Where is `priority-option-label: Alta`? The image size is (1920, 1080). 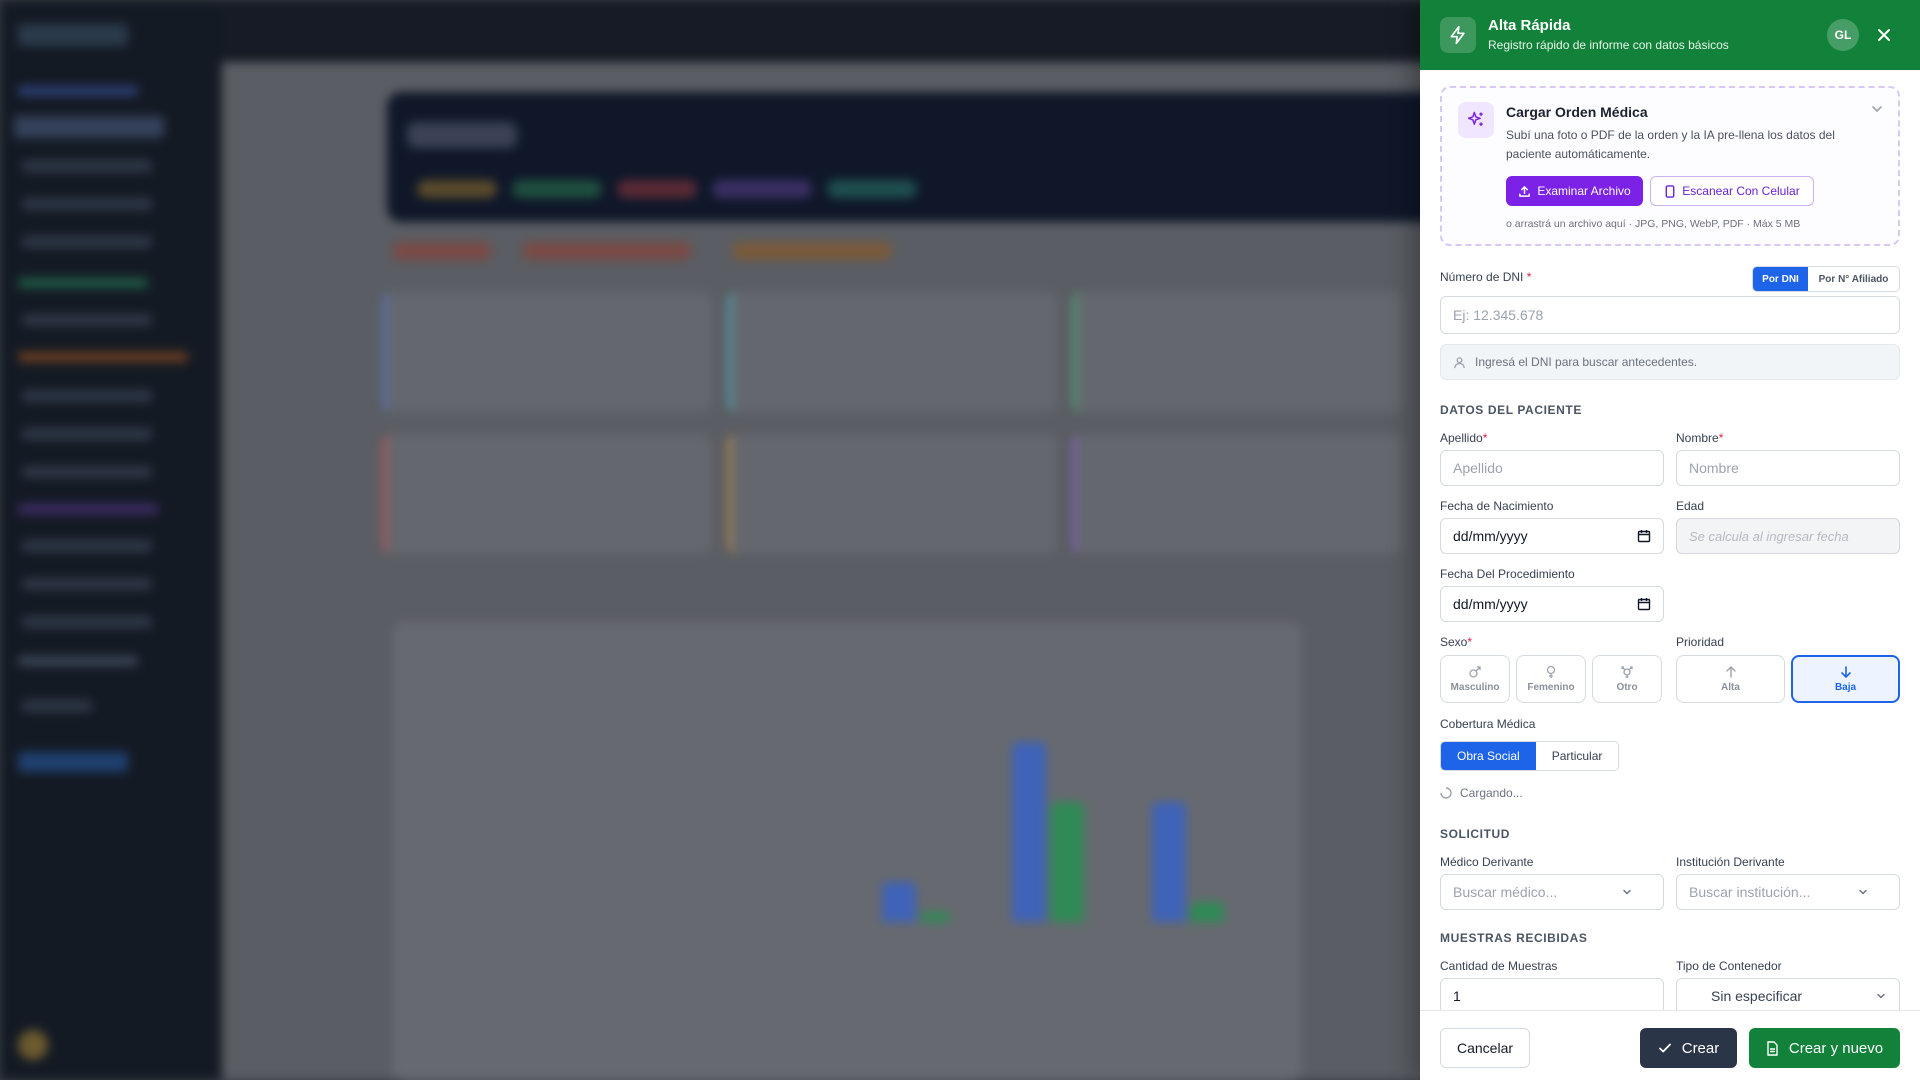
priority-option-label: Alta is located at coordinates (1730, 687).